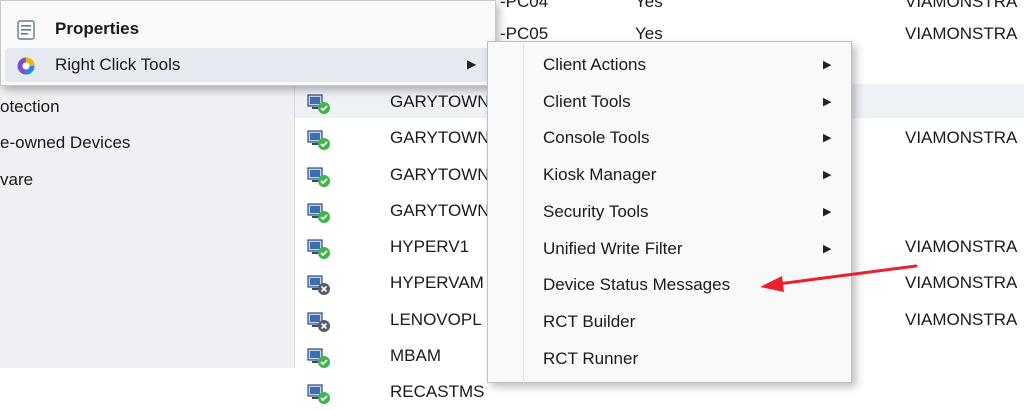  I want to click on device-ok-icon, so click(319, 394).